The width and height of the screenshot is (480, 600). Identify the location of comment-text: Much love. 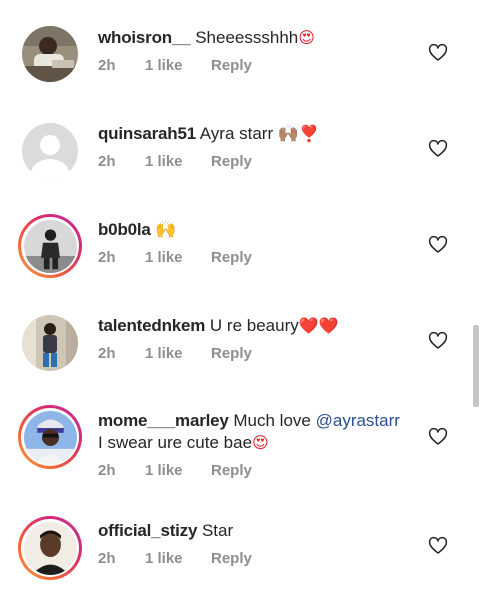
(272, 420).